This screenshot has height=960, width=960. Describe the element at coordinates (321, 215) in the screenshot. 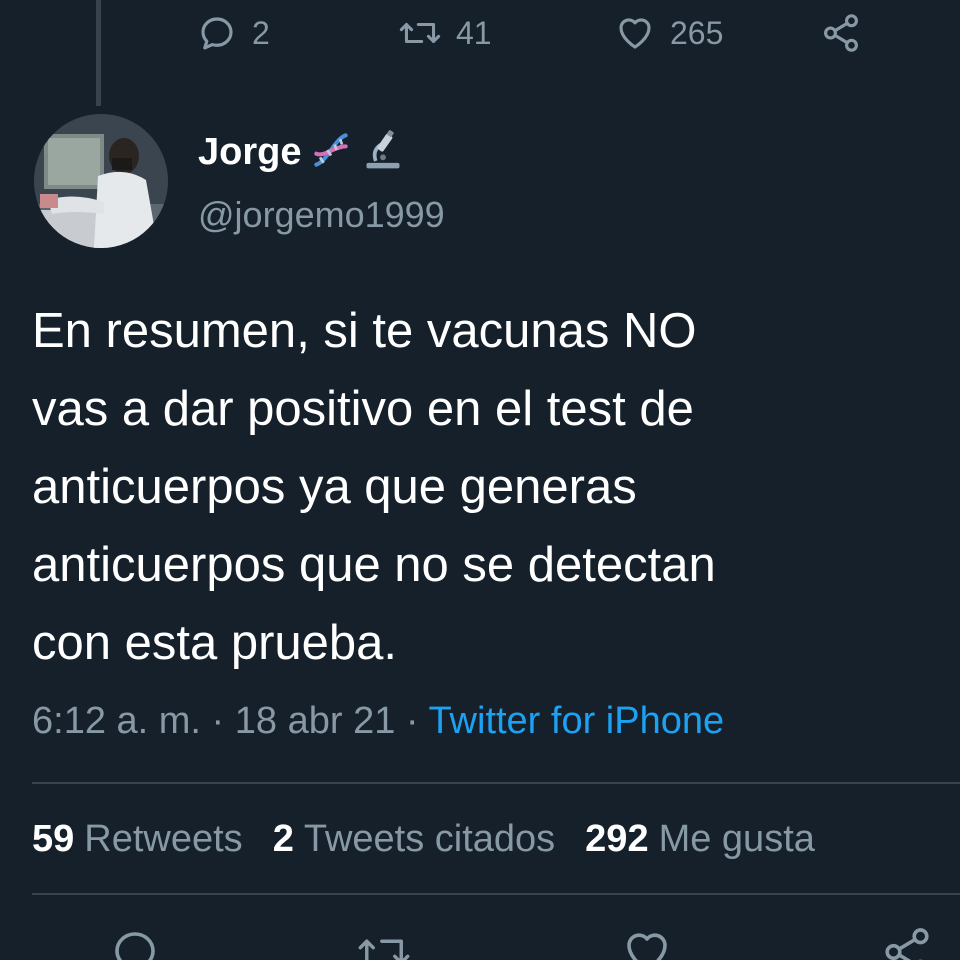

I see `author-handle: @jorgemo1999` at that location.